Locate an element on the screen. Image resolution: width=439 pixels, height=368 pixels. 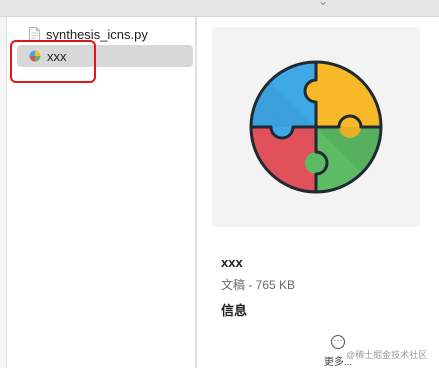
watermark: @稀土掘金技术社区 is located at coordinates (387, 355).